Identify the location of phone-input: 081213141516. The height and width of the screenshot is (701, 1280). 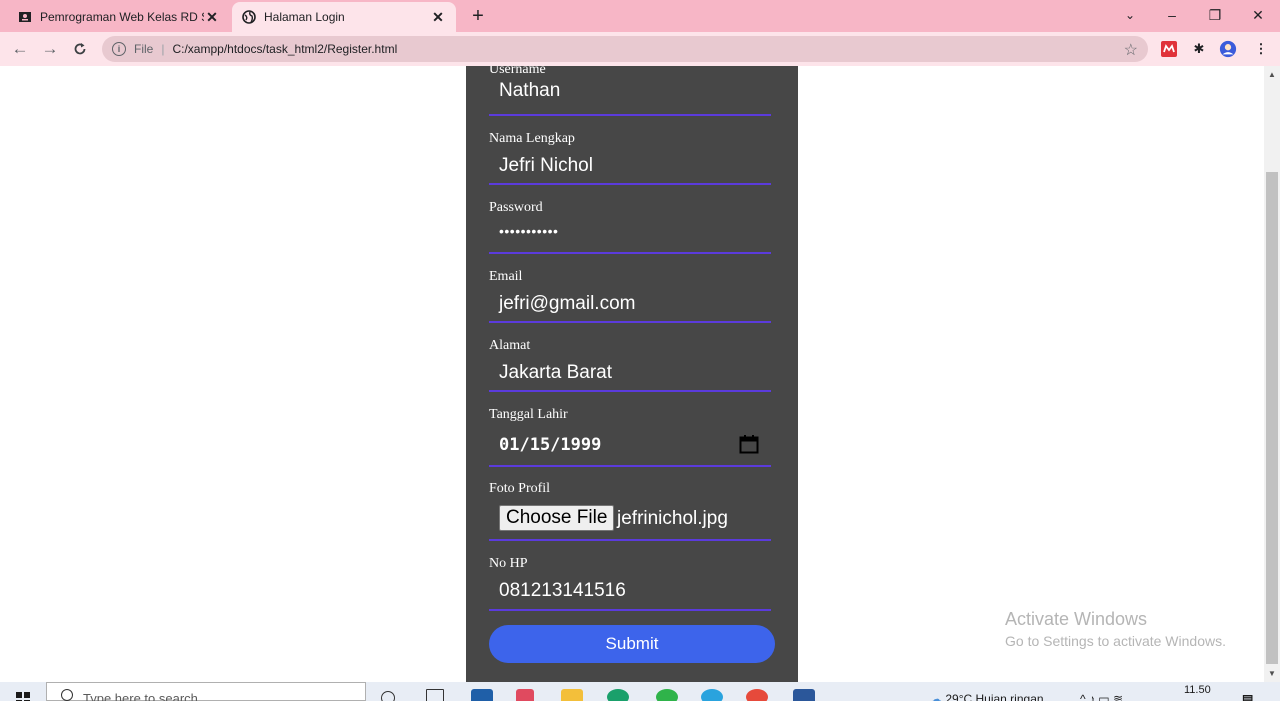
(562, 591).